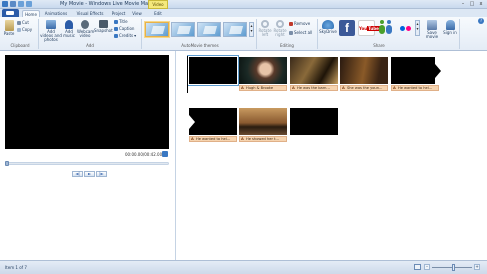  I want to click on facebook-icon: f, so click(347, 28).